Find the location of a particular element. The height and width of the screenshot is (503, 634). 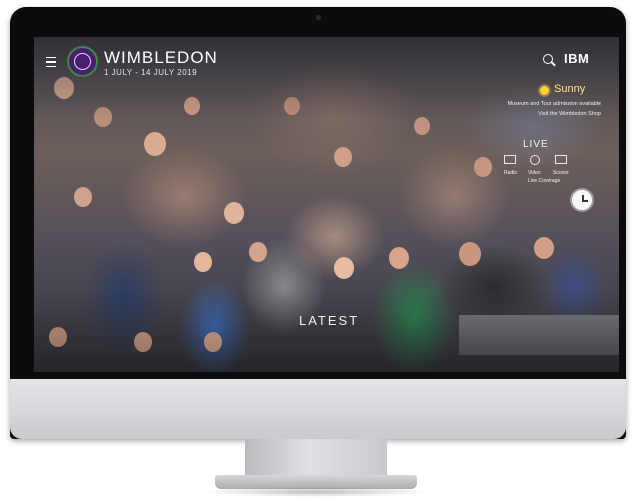

scores-icon is located at coordinates (561, 159).